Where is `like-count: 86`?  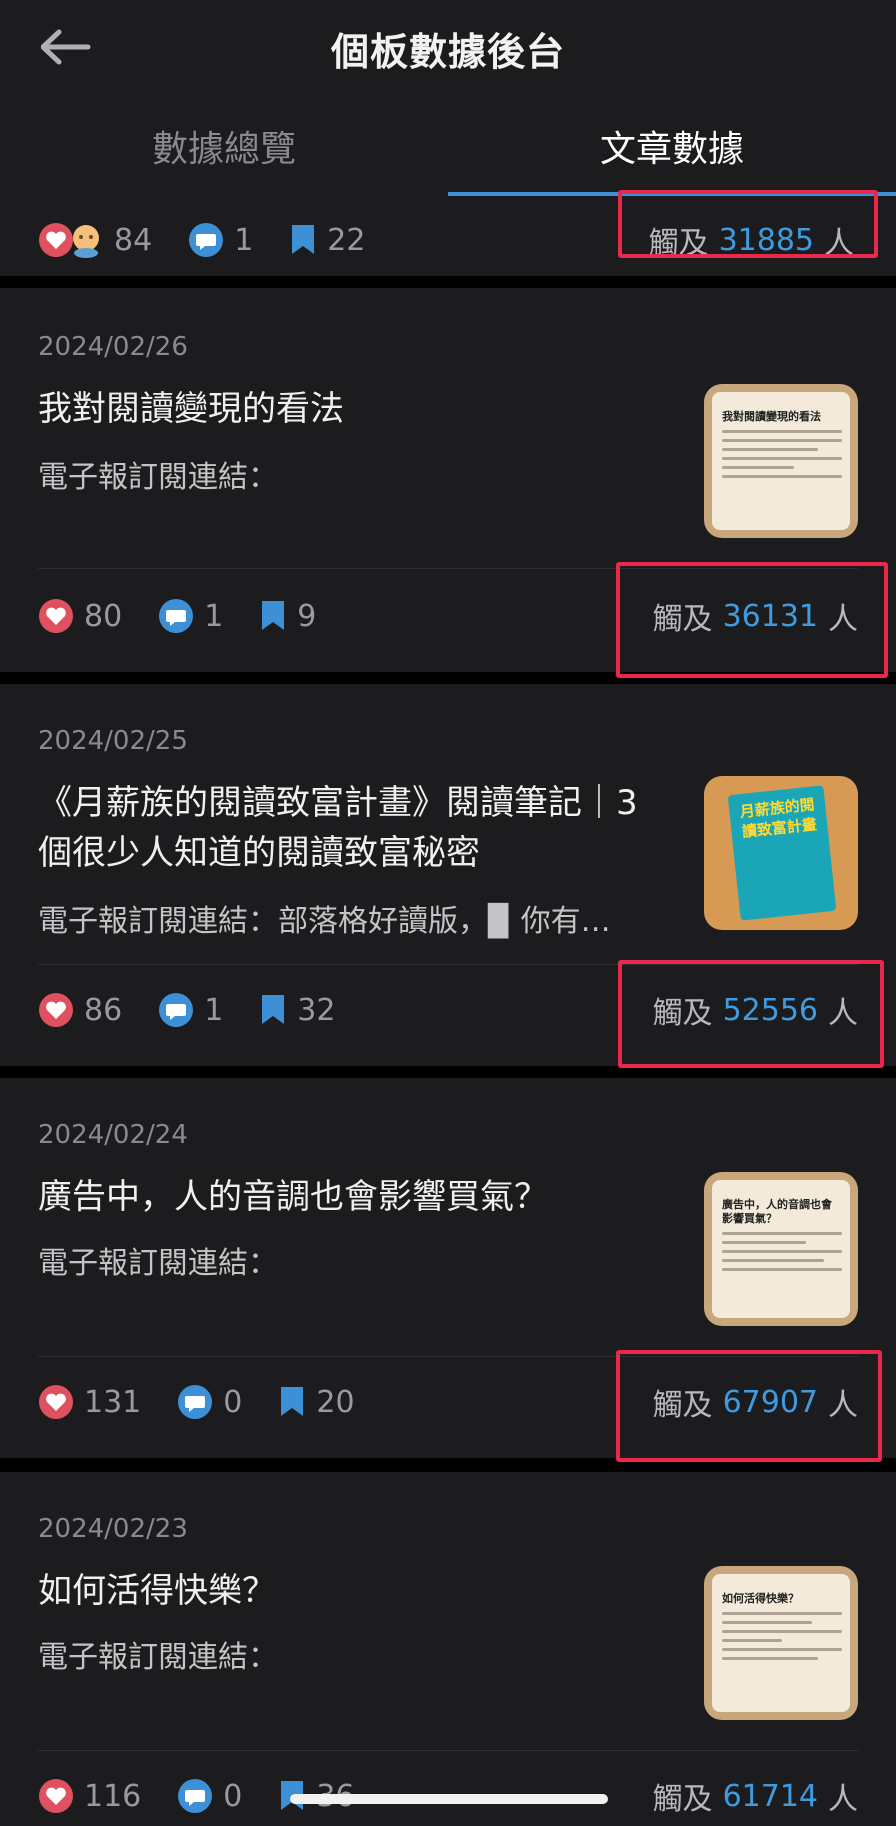
like-count: 86 is located at coordinates (103, 1010).